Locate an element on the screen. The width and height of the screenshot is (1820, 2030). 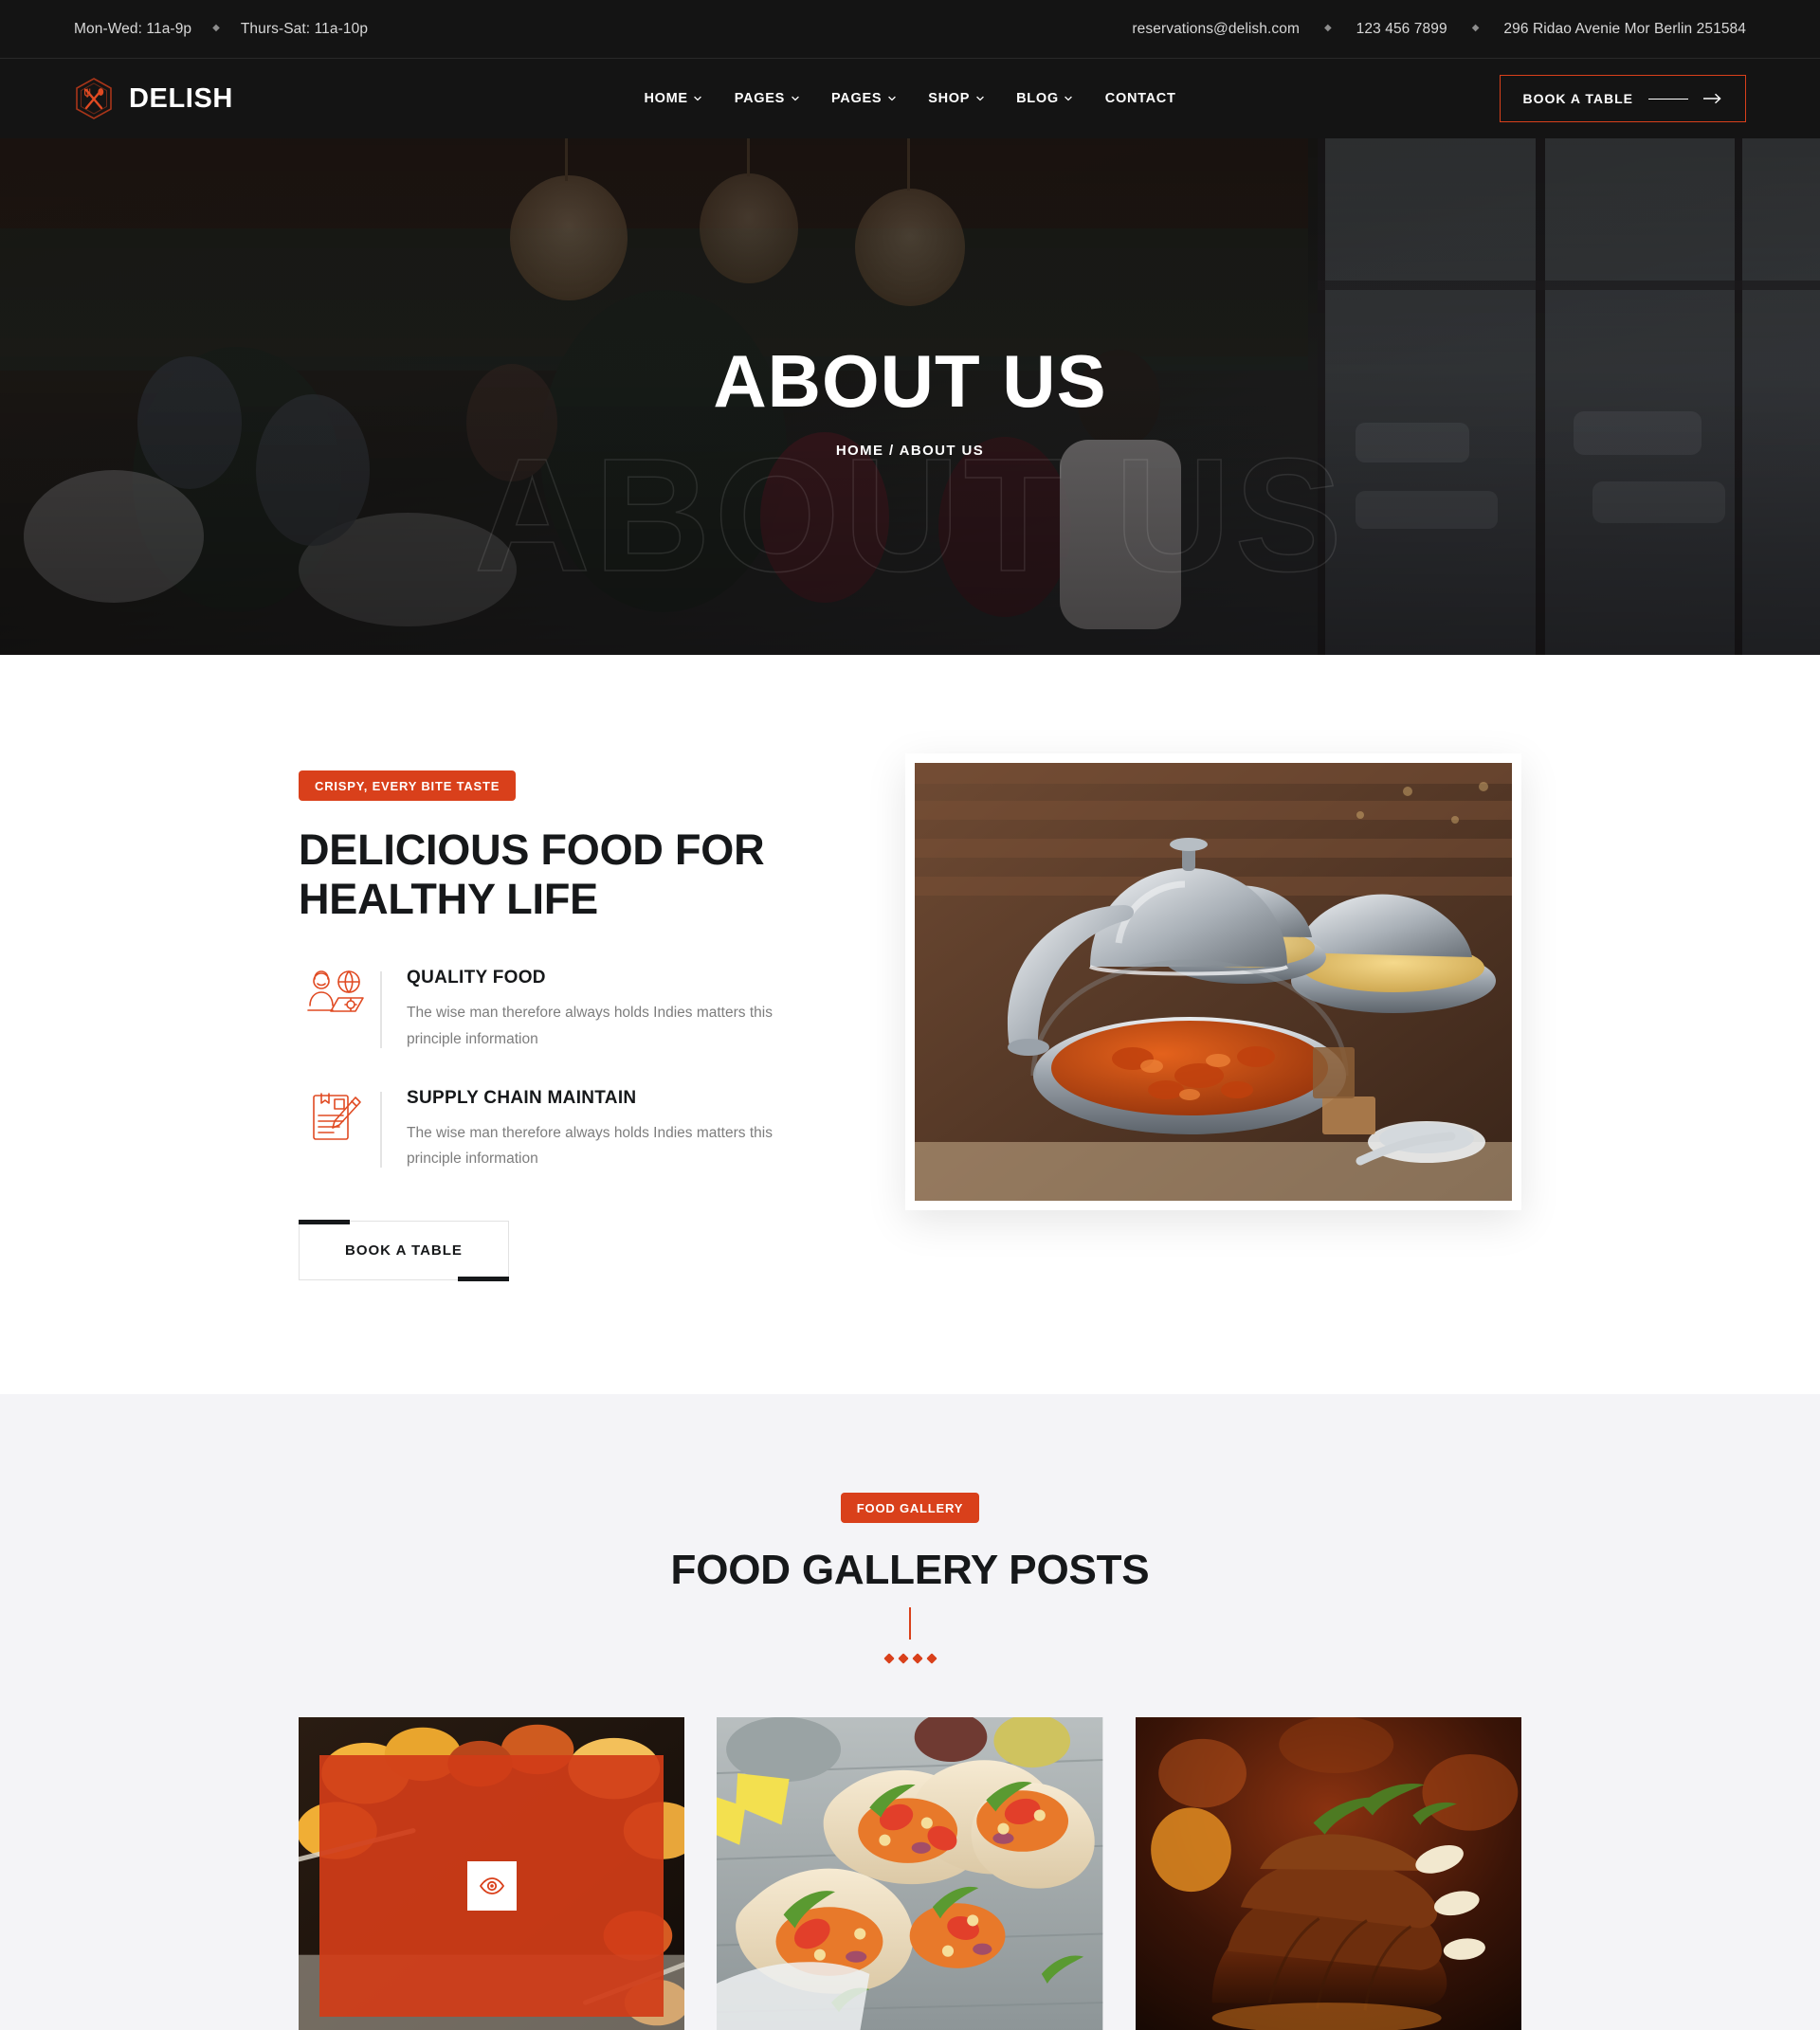
gallery-grid is located at coordinates (910, 1873).